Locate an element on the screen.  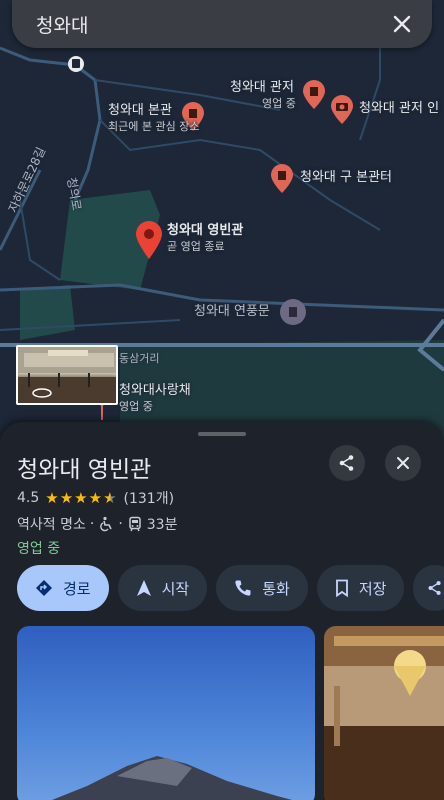
rating-row: 4.5 ★★★★★ (131개) is located at coordinates (95, 498).